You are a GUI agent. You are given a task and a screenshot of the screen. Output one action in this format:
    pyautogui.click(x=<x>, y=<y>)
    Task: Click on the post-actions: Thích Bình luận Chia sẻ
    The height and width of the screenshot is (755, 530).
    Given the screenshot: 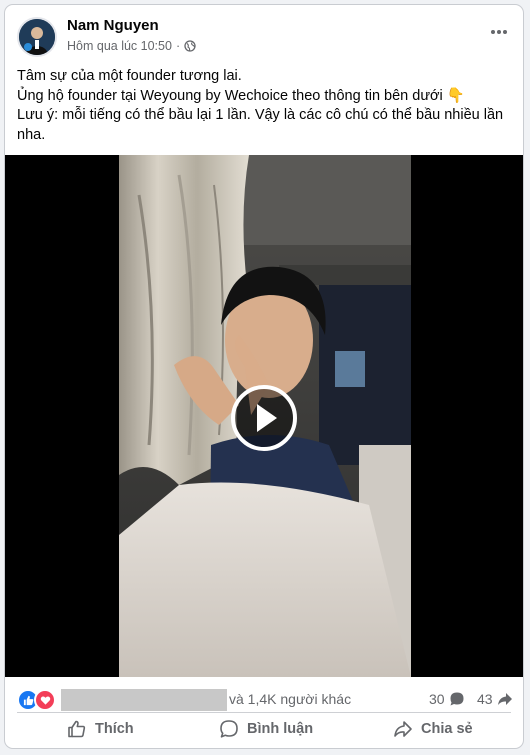 What is the action you would take?
    pyautogui.click(x=264, y=731)
    